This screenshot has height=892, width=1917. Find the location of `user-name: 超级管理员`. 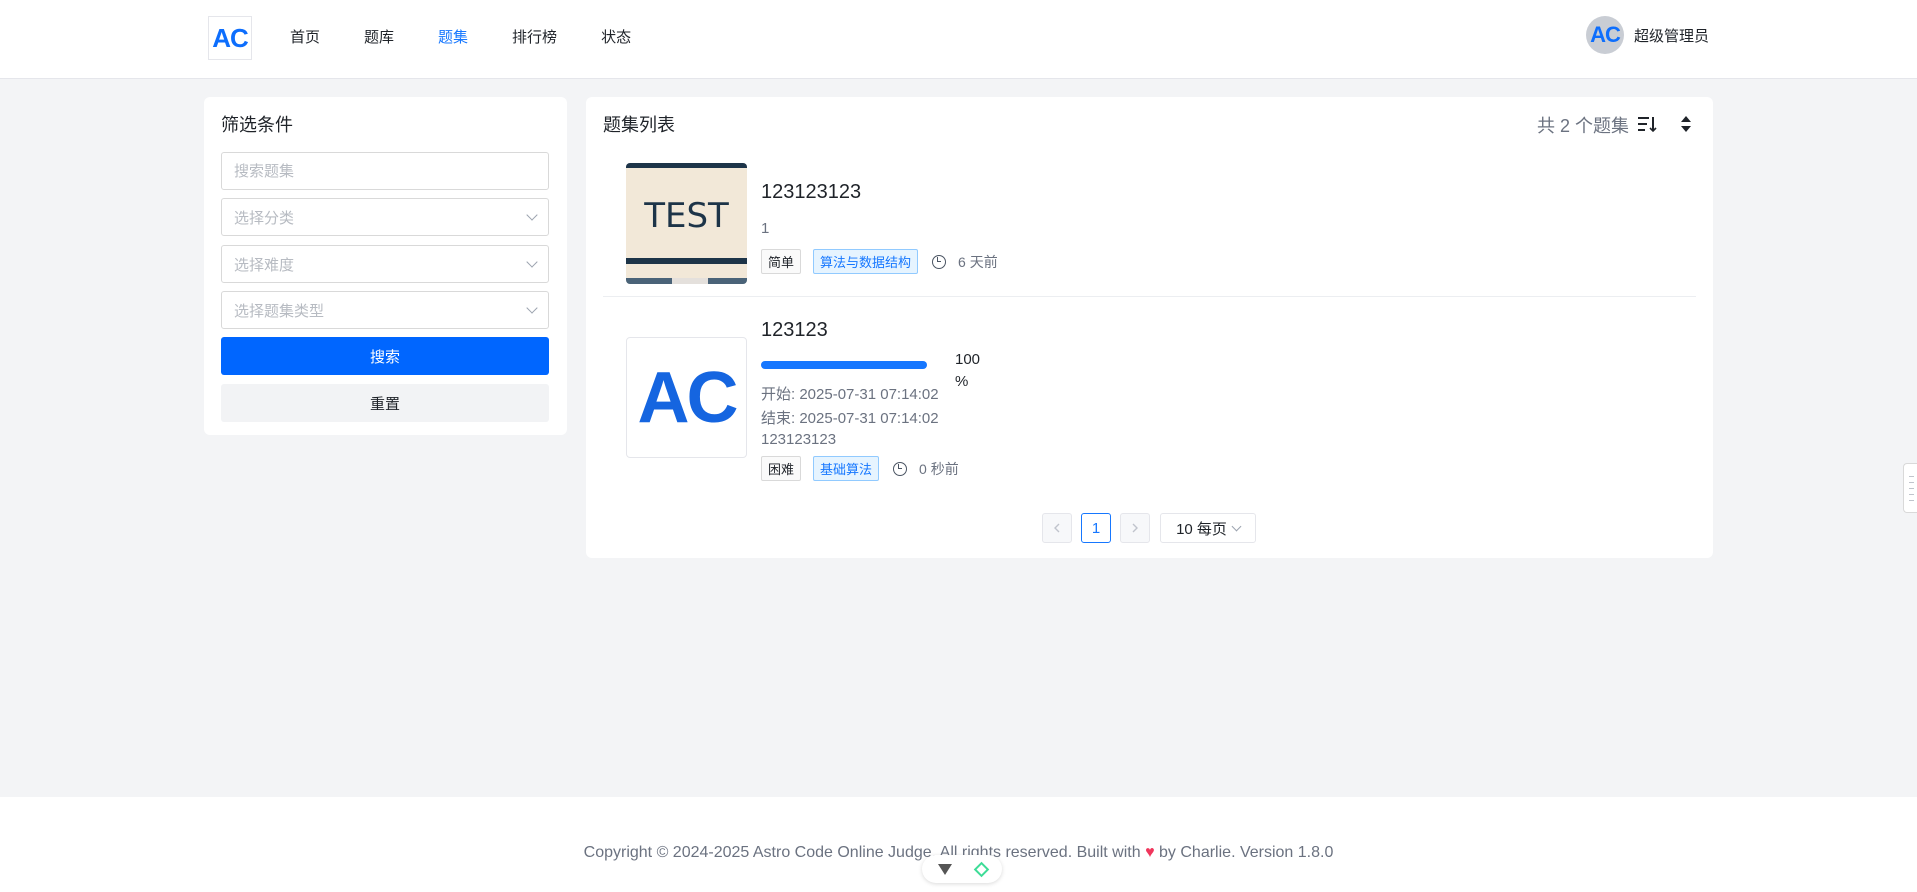

user-name: 超级管理员 is located at coordinates (1671, 35).